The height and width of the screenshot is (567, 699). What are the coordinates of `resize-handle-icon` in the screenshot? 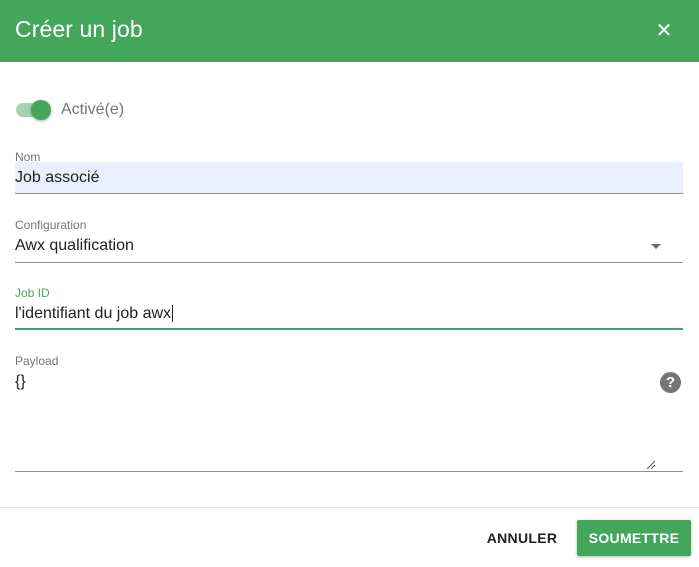 It's located at (650, 464).